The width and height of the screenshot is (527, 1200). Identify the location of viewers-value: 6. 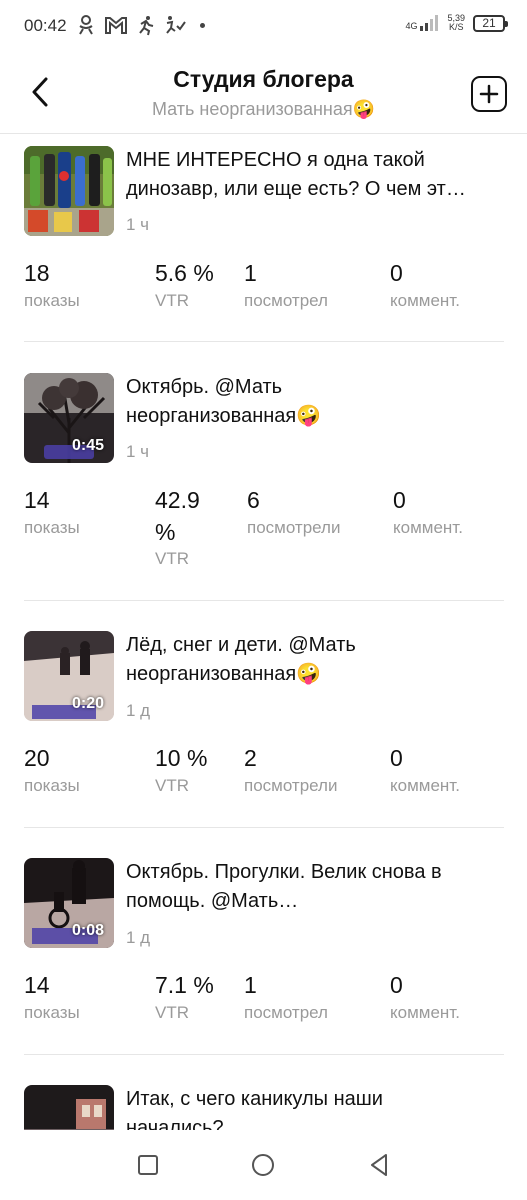
(253, 500).